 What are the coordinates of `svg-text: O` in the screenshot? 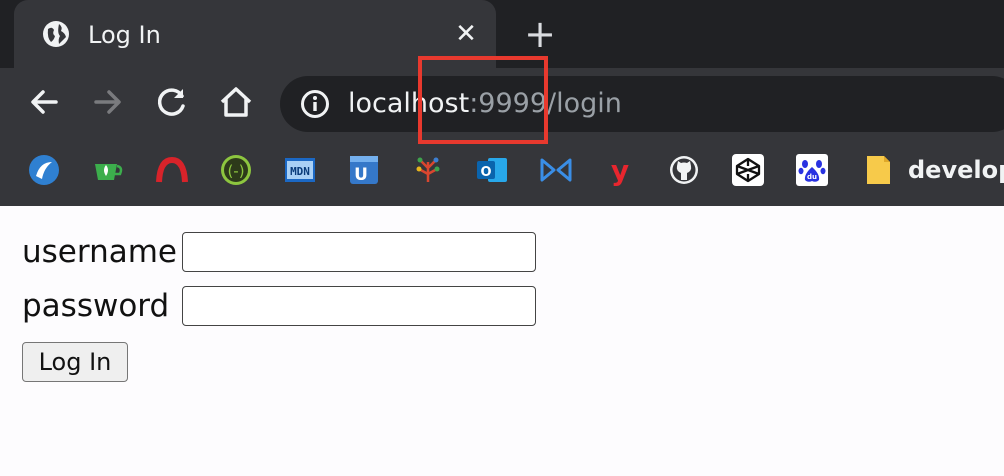 It's located at (485, 172).